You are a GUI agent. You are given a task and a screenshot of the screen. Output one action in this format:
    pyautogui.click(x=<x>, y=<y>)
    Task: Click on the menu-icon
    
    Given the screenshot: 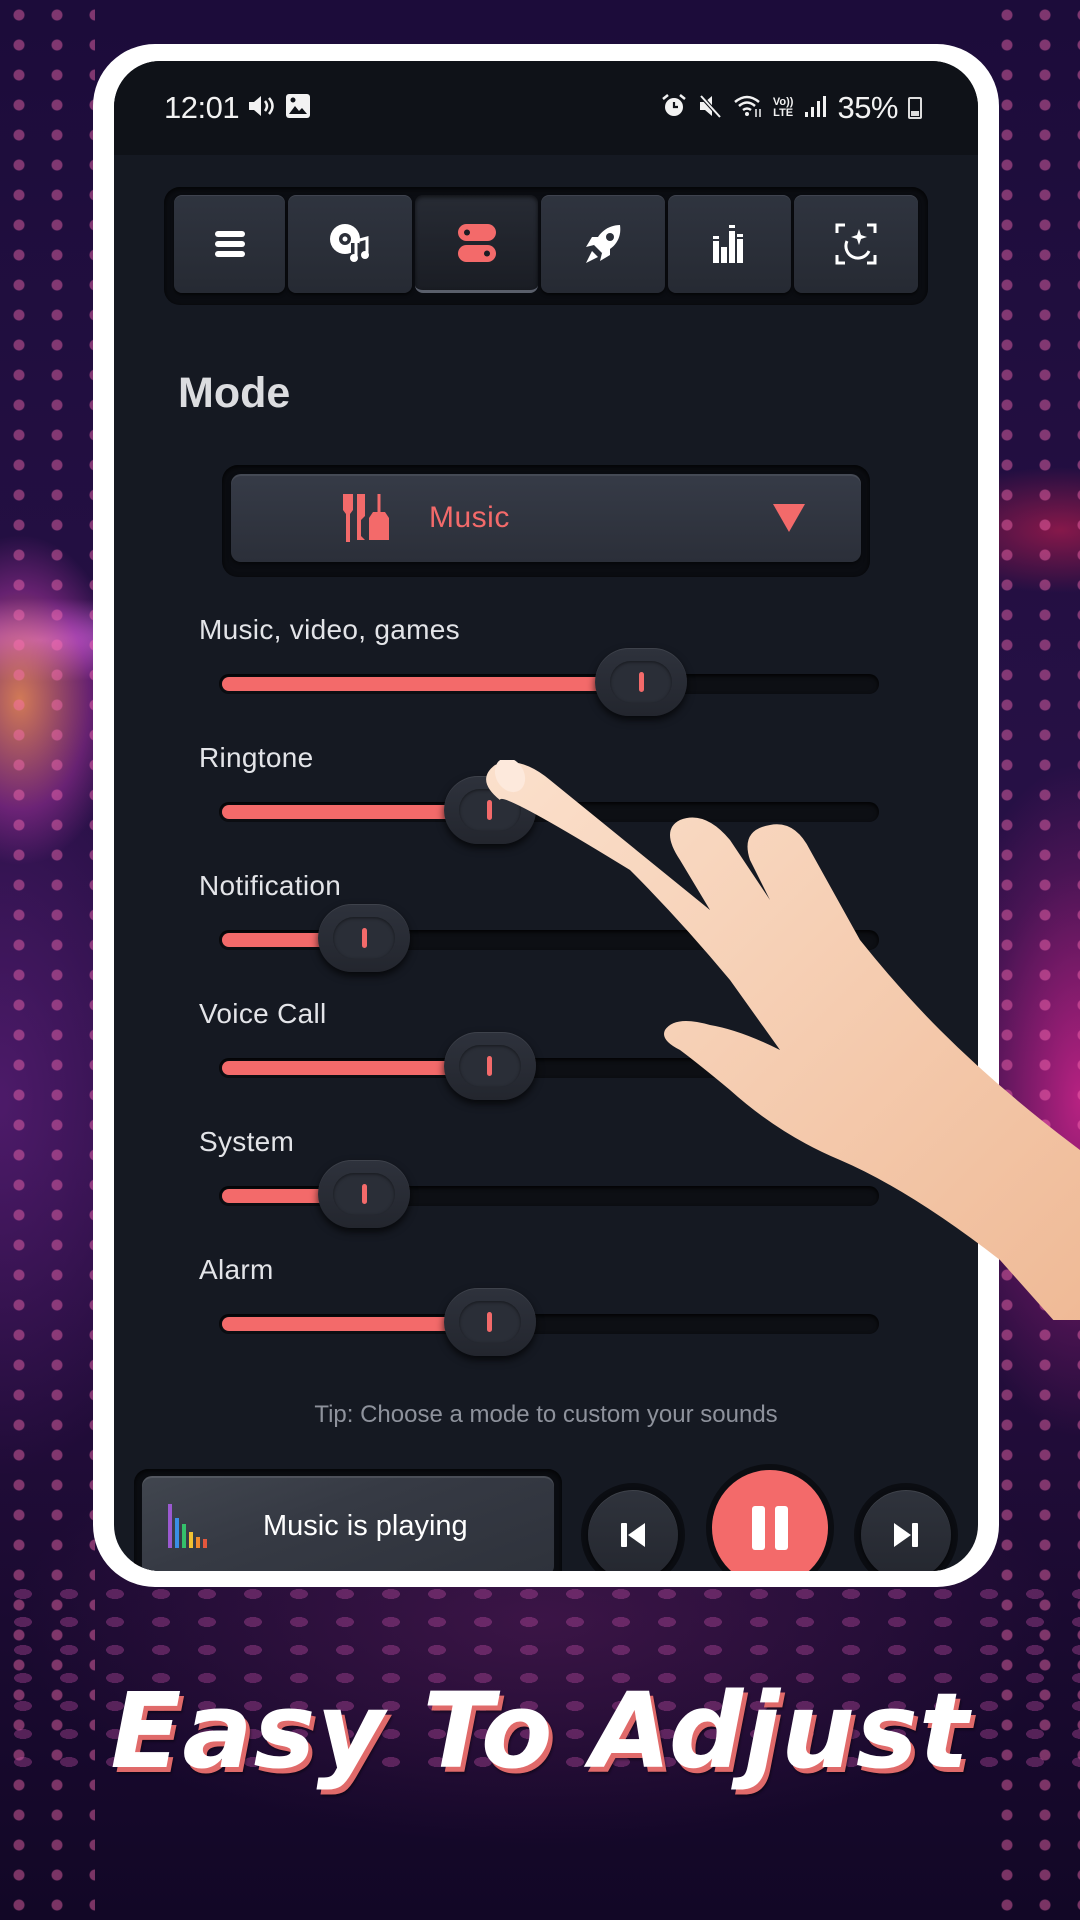 What is the action you would take?
    pyautogui.click(x=229, y=244)
    